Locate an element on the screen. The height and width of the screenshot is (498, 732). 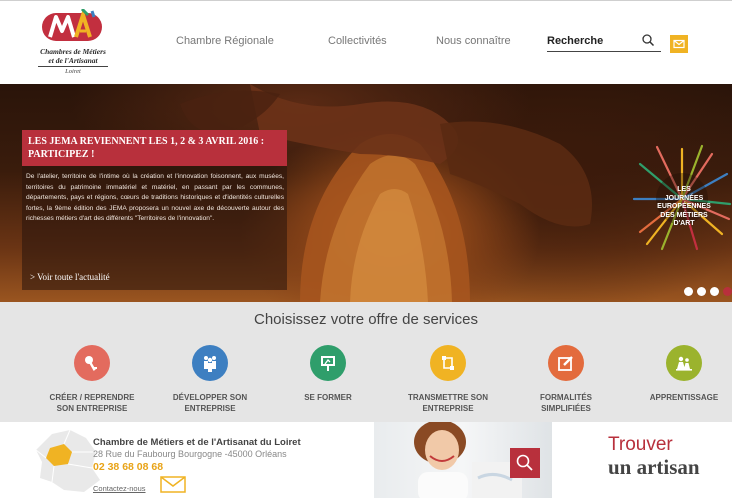
search-box is located at coordinates (604, 42).